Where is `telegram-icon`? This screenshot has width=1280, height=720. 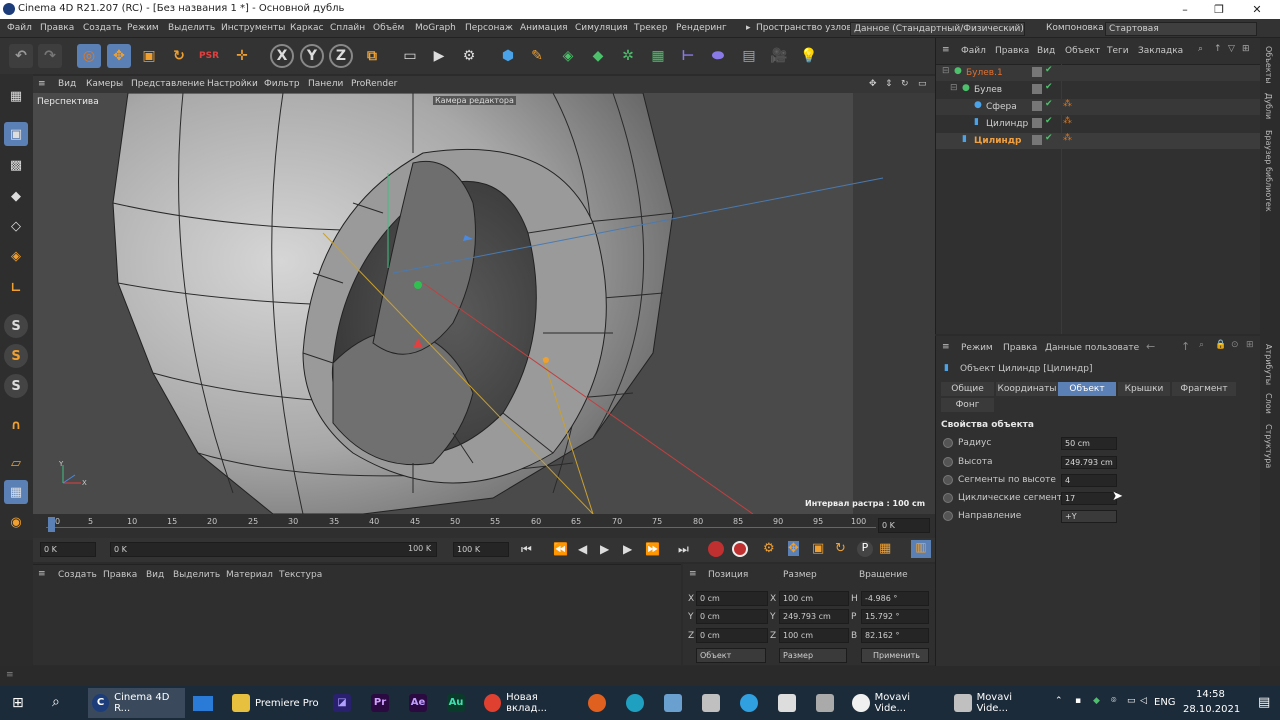 telegram-icon is located at coordinates (749, 703).